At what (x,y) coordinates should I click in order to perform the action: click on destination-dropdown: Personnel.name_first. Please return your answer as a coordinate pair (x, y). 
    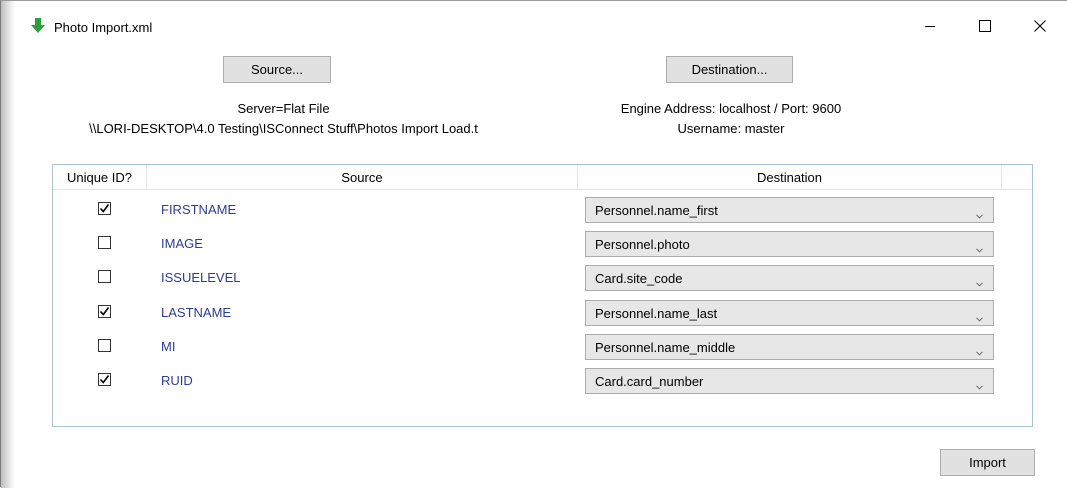
    Looking at the image, I should click on (789, 210).